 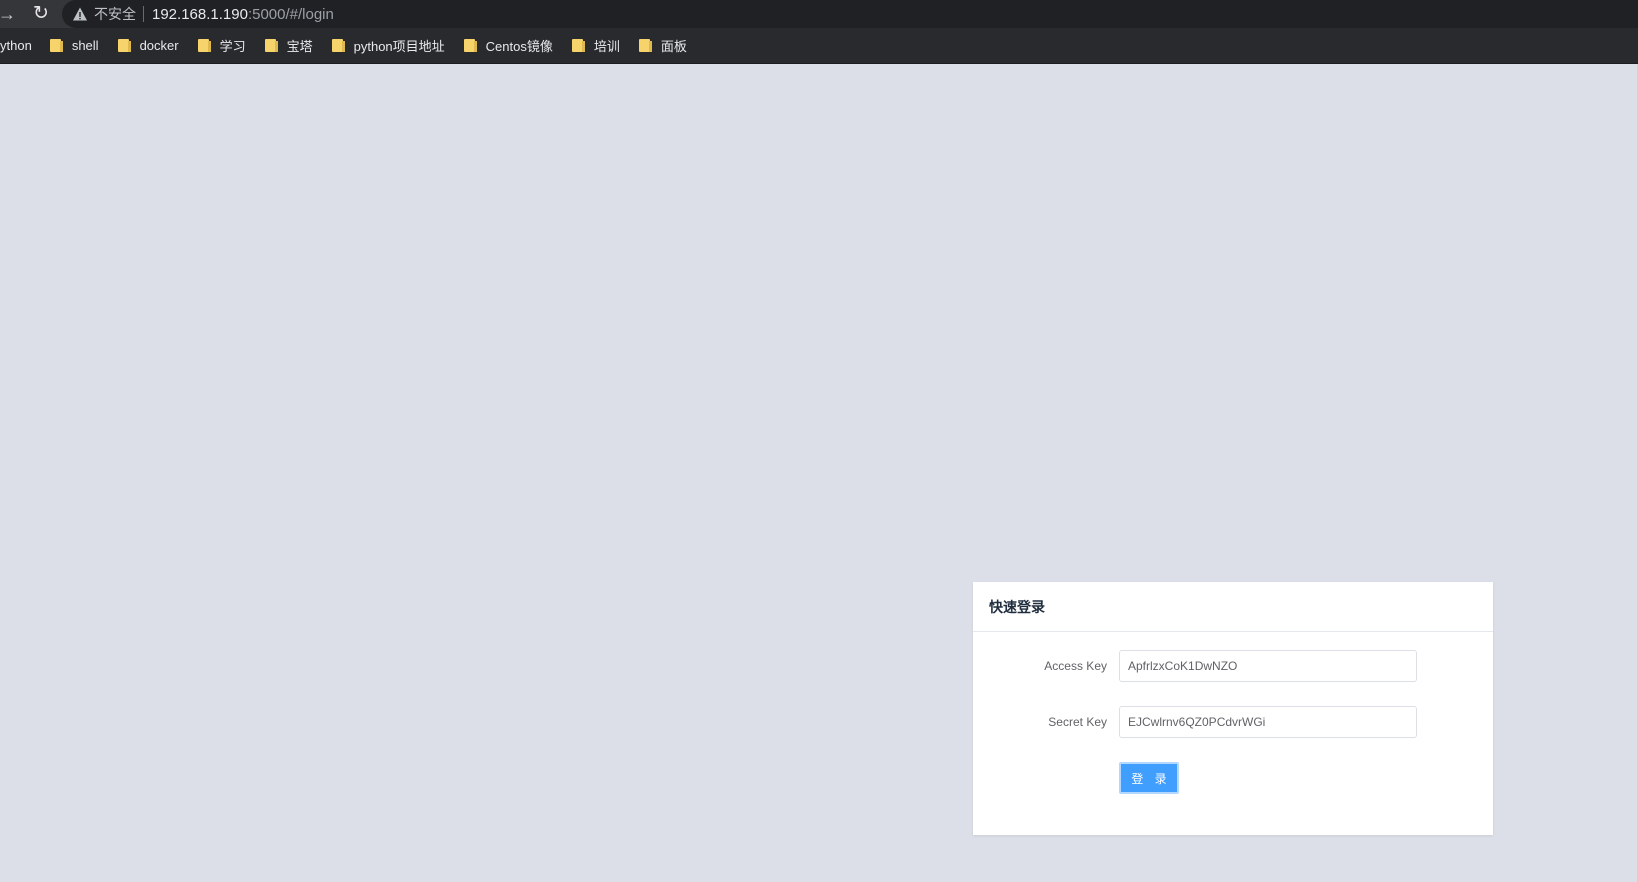 I want to click on address-bar: 不安全 192.168.1.190 :5000/#/login, so click(x=850, y=14).